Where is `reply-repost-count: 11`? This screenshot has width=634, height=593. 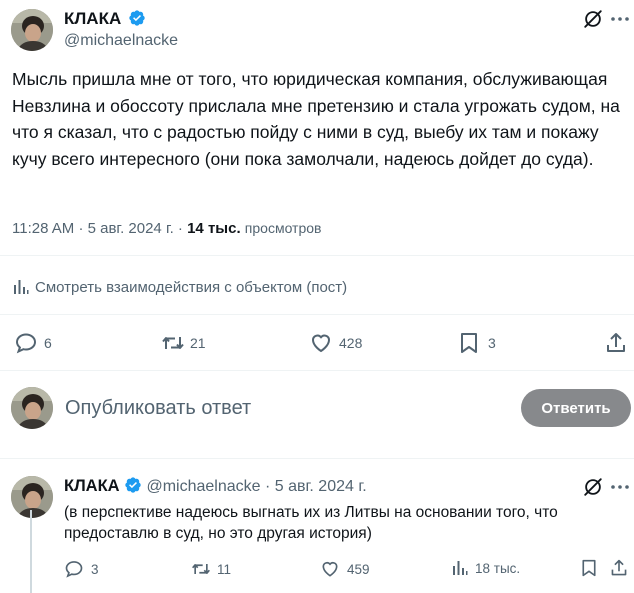 reply-repost-count: 11 is located at coordinates (224, 569).